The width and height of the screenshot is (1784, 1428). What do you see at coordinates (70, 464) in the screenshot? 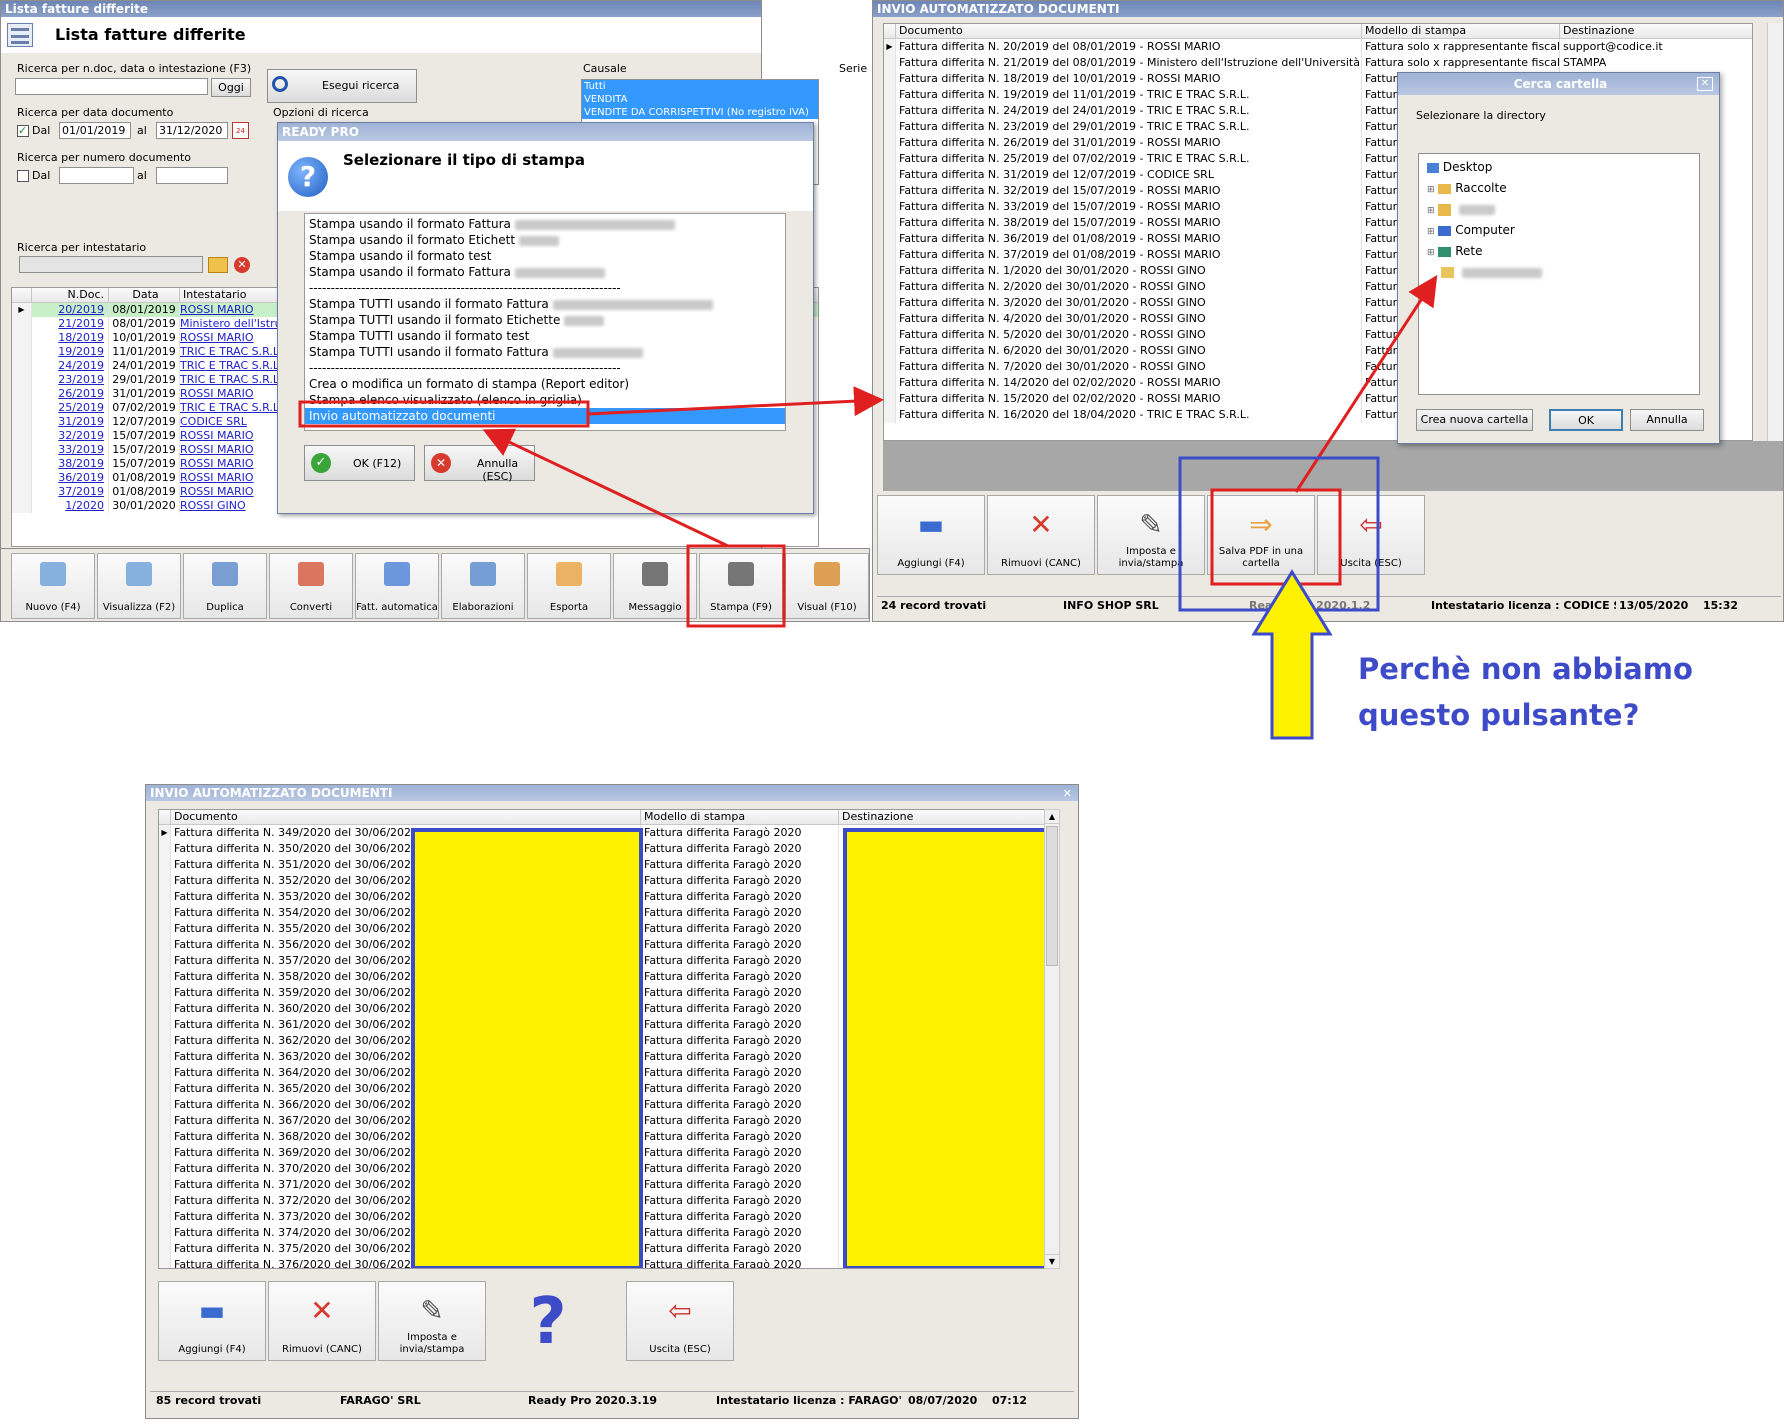
I see `ndoc-cell: 38/2019` at bounding box center [70, 464].